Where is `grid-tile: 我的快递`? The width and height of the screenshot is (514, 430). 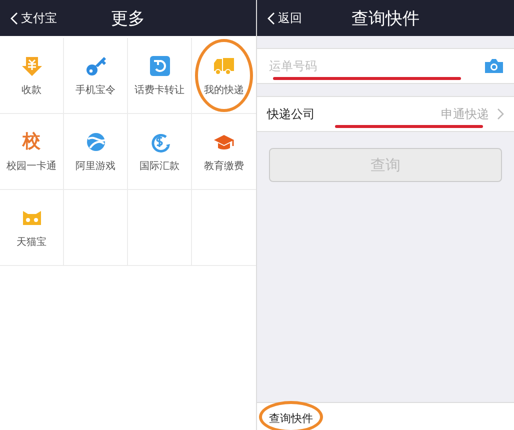
grid-tile: 我的快递 is located at coordinates (224, 76).